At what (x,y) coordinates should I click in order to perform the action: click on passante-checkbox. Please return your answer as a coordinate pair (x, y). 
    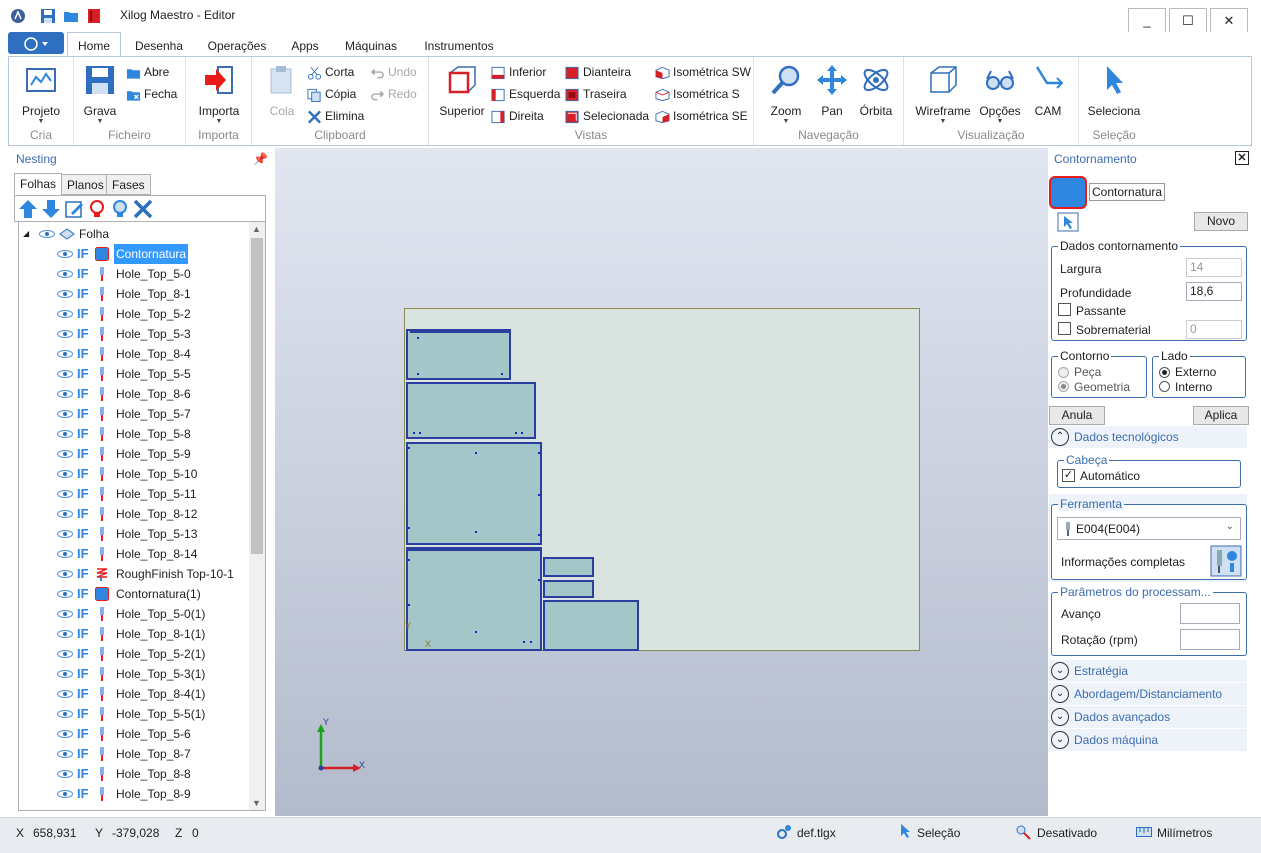
    Looking at the image, I should click on (1064, 309).